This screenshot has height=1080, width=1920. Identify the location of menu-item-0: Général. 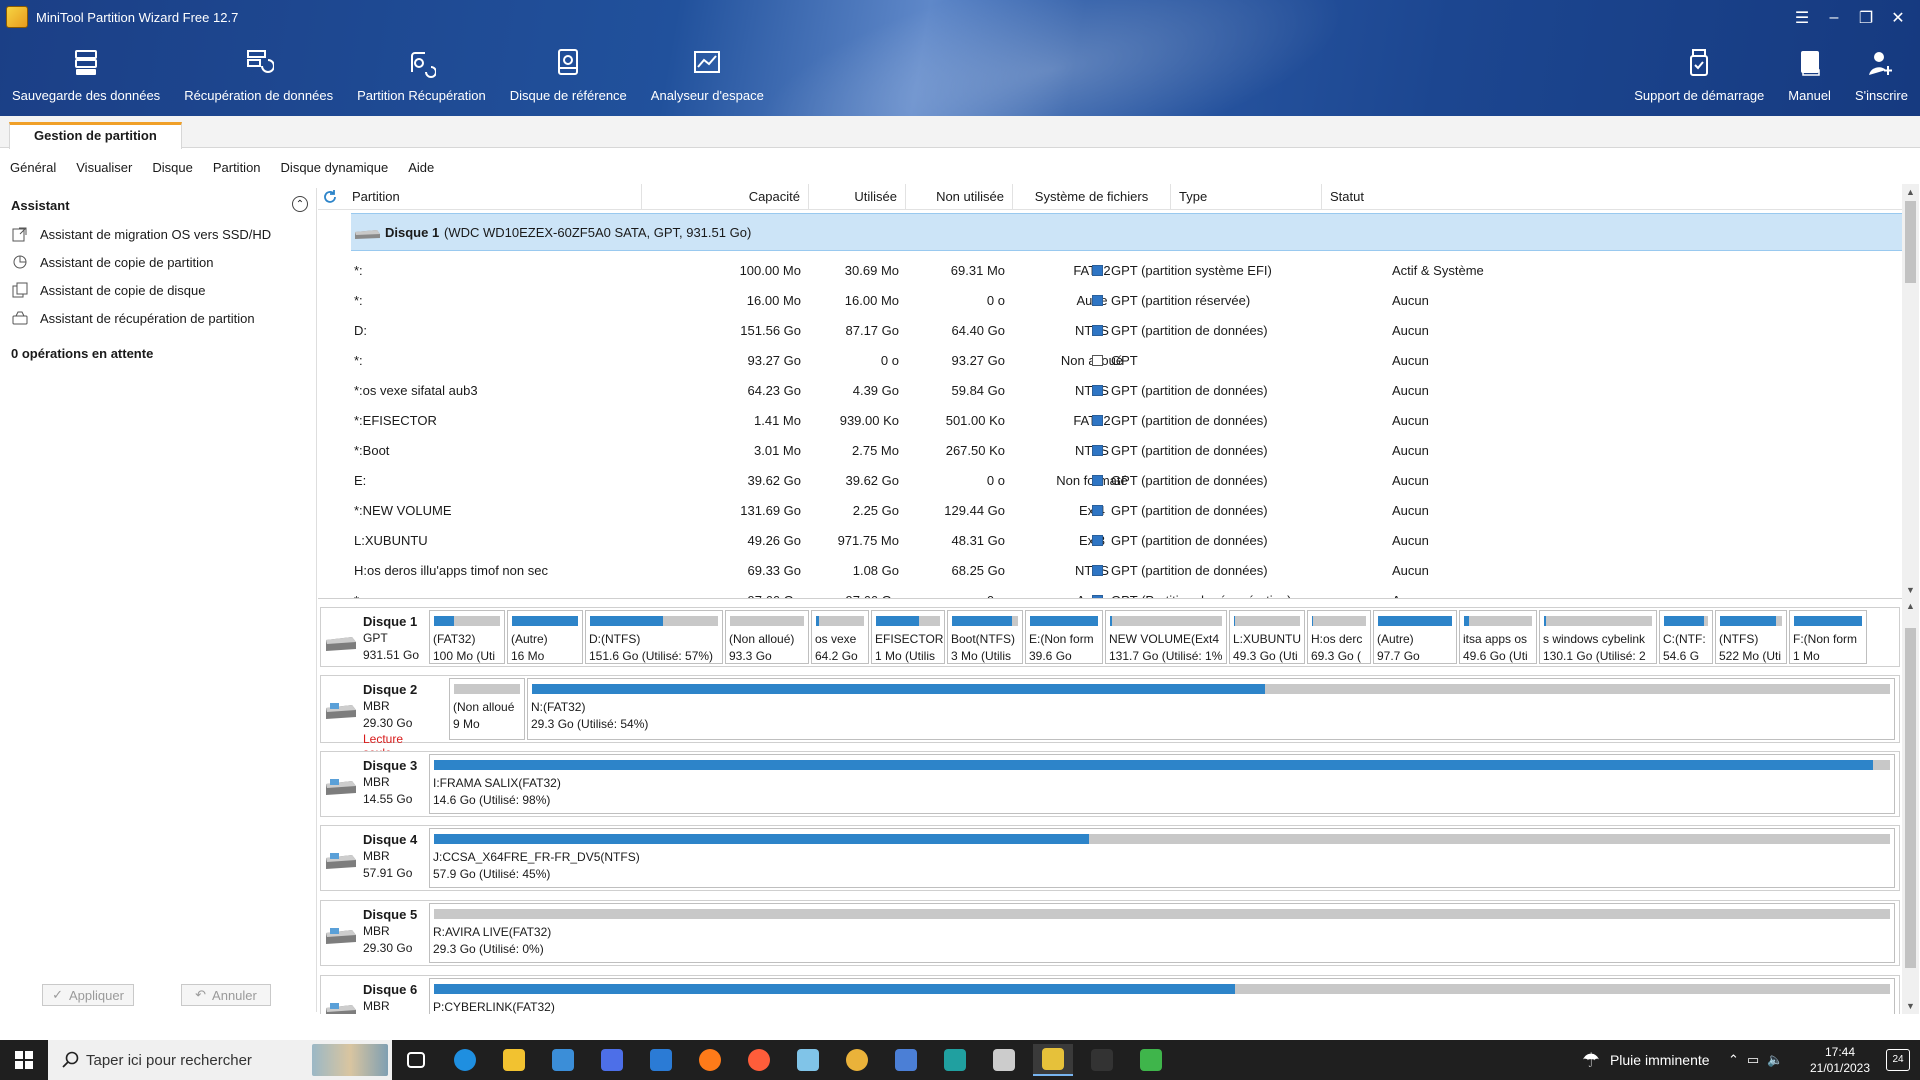
(33, 167).